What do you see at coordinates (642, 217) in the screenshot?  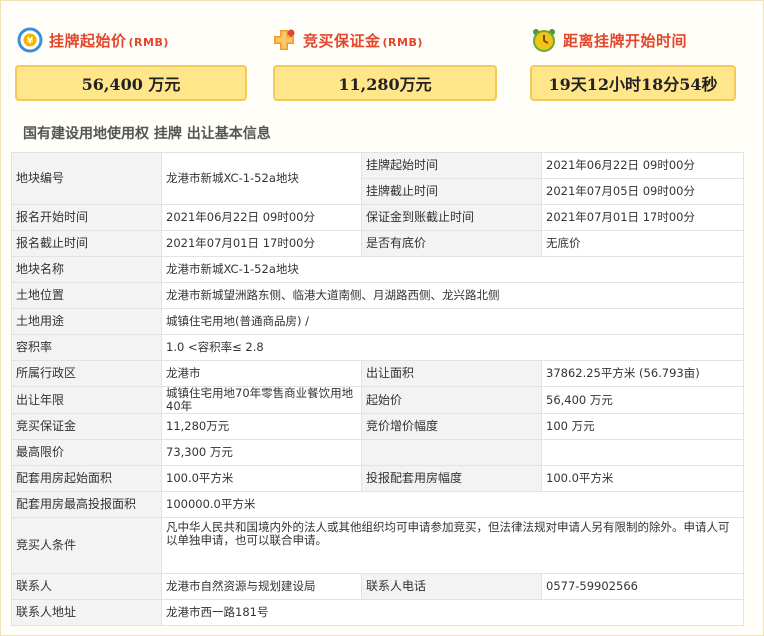 I see `deposit-deadline-value: 2021年07月01日 17时00分` at bounding box center [642, 217].